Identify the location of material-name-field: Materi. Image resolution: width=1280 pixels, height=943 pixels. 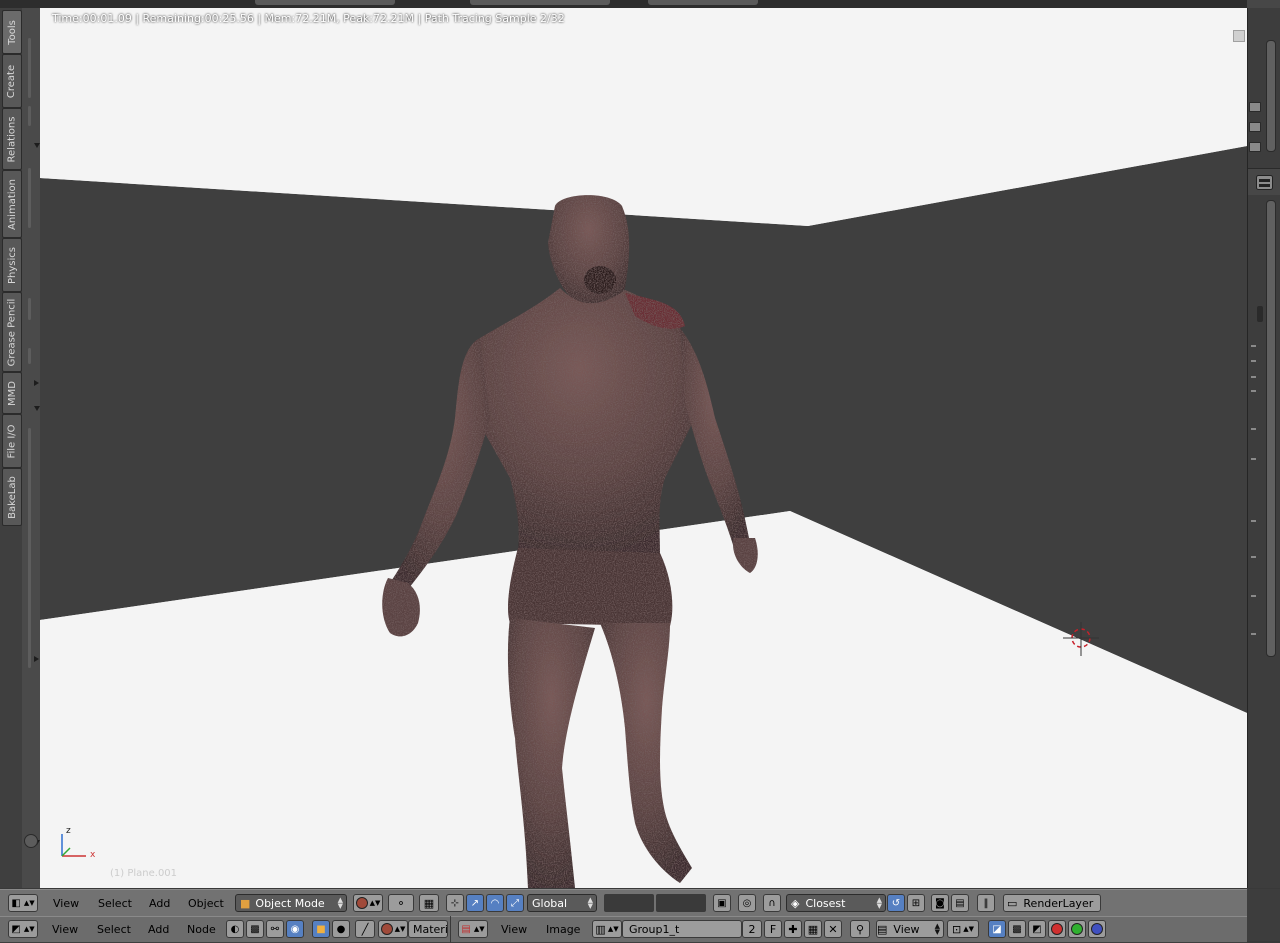
(428, 929).